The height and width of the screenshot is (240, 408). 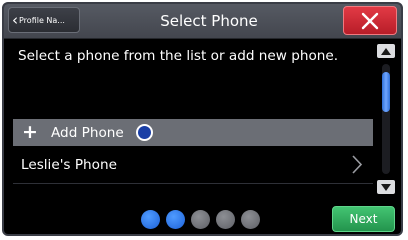 I want to click on plus-icon: +, so click(x=30, y=132).